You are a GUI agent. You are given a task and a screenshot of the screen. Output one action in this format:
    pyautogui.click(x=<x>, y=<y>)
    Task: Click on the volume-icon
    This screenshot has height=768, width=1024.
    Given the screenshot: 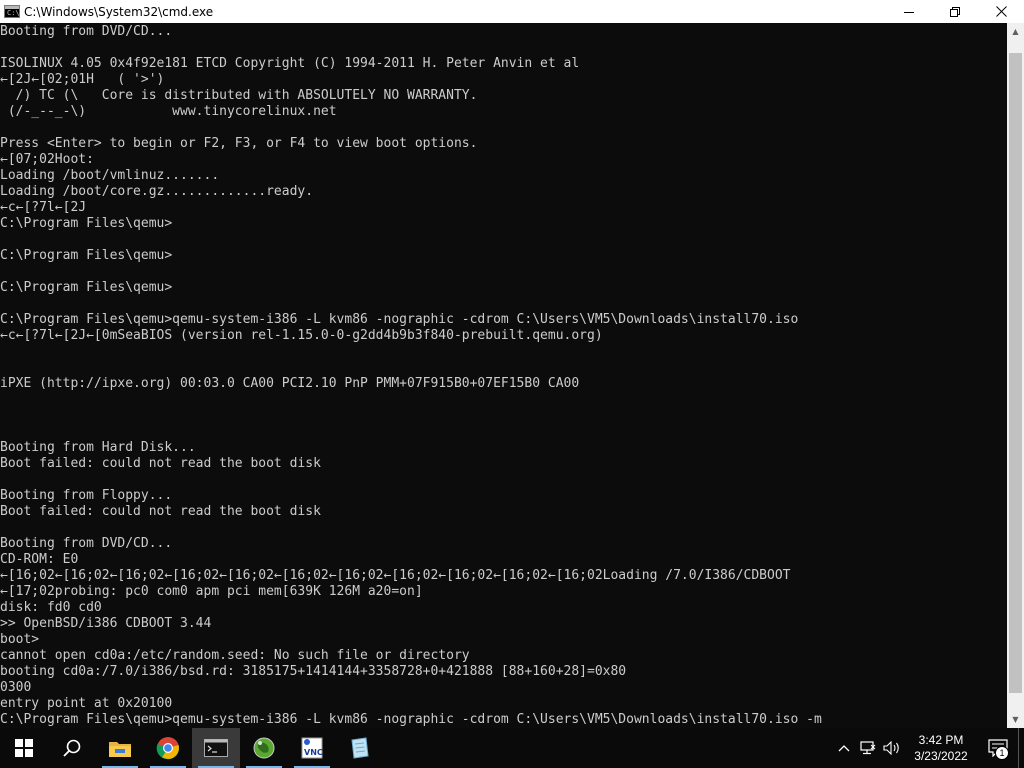 What is the action you would take?
    pyautogui.click(x=892, y=748)
    